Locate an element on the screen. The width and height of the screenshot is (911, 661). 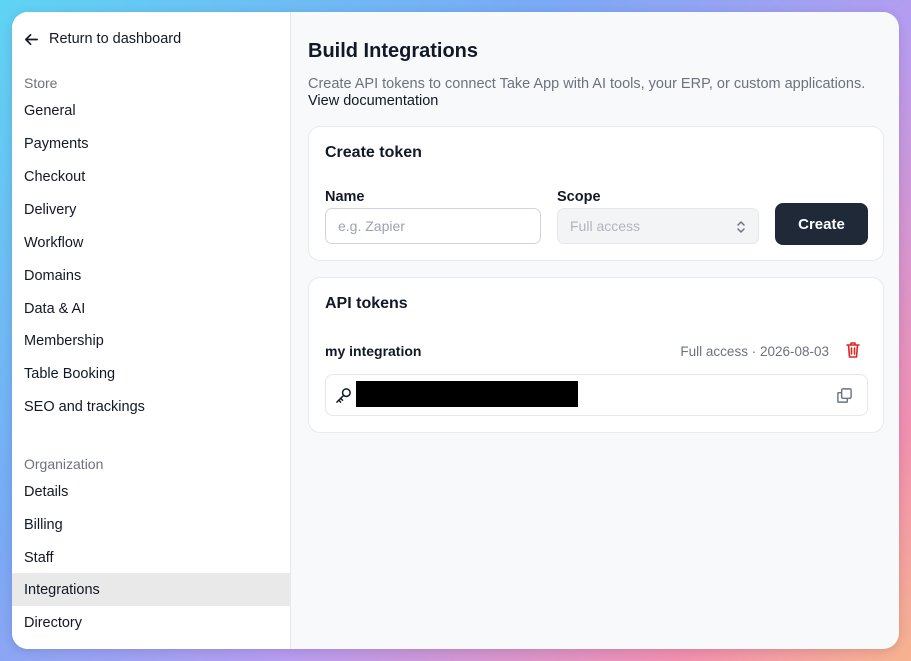
return-to-dashboard-link: Return to dashboard is located at coordinates (102, 39).